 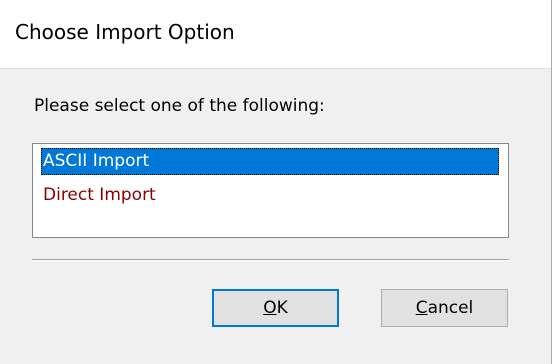 I want to click on separator-line, so click(x=270, y=260).